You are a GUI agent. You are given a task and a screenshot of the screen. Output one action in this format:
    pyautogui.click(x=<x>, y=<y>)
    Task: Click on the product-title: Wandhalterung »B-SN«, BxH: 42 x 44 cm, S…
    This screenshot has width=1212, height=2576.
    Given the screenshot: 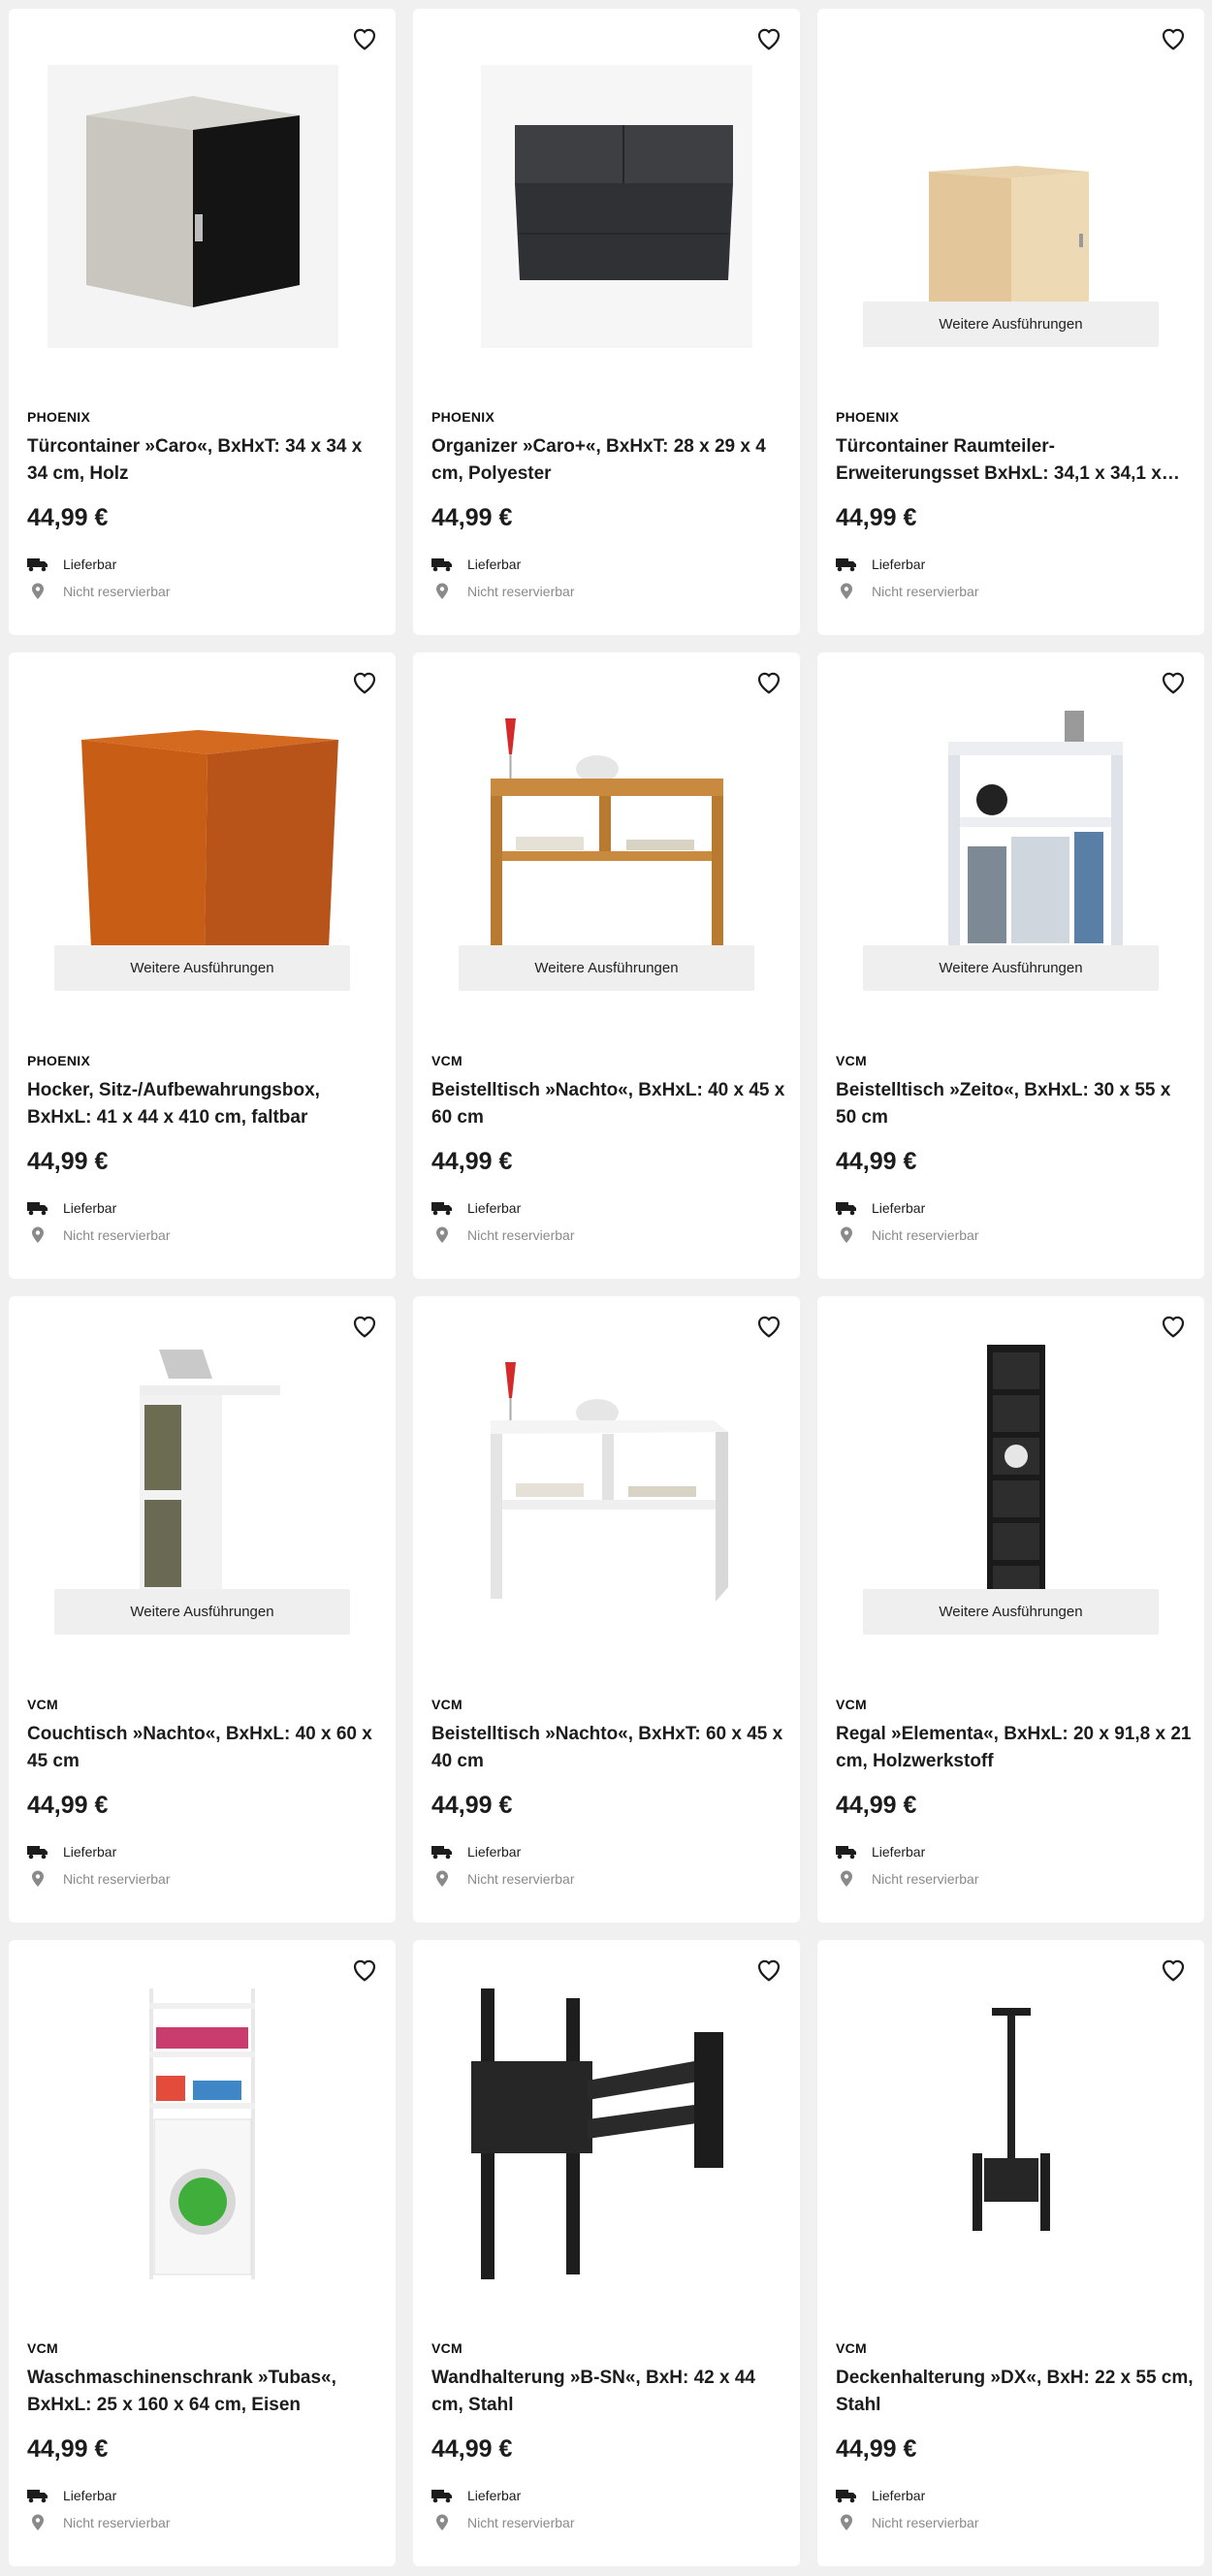 What is the action you would take?
    pyautogui.click(x=610, y=2392)
    